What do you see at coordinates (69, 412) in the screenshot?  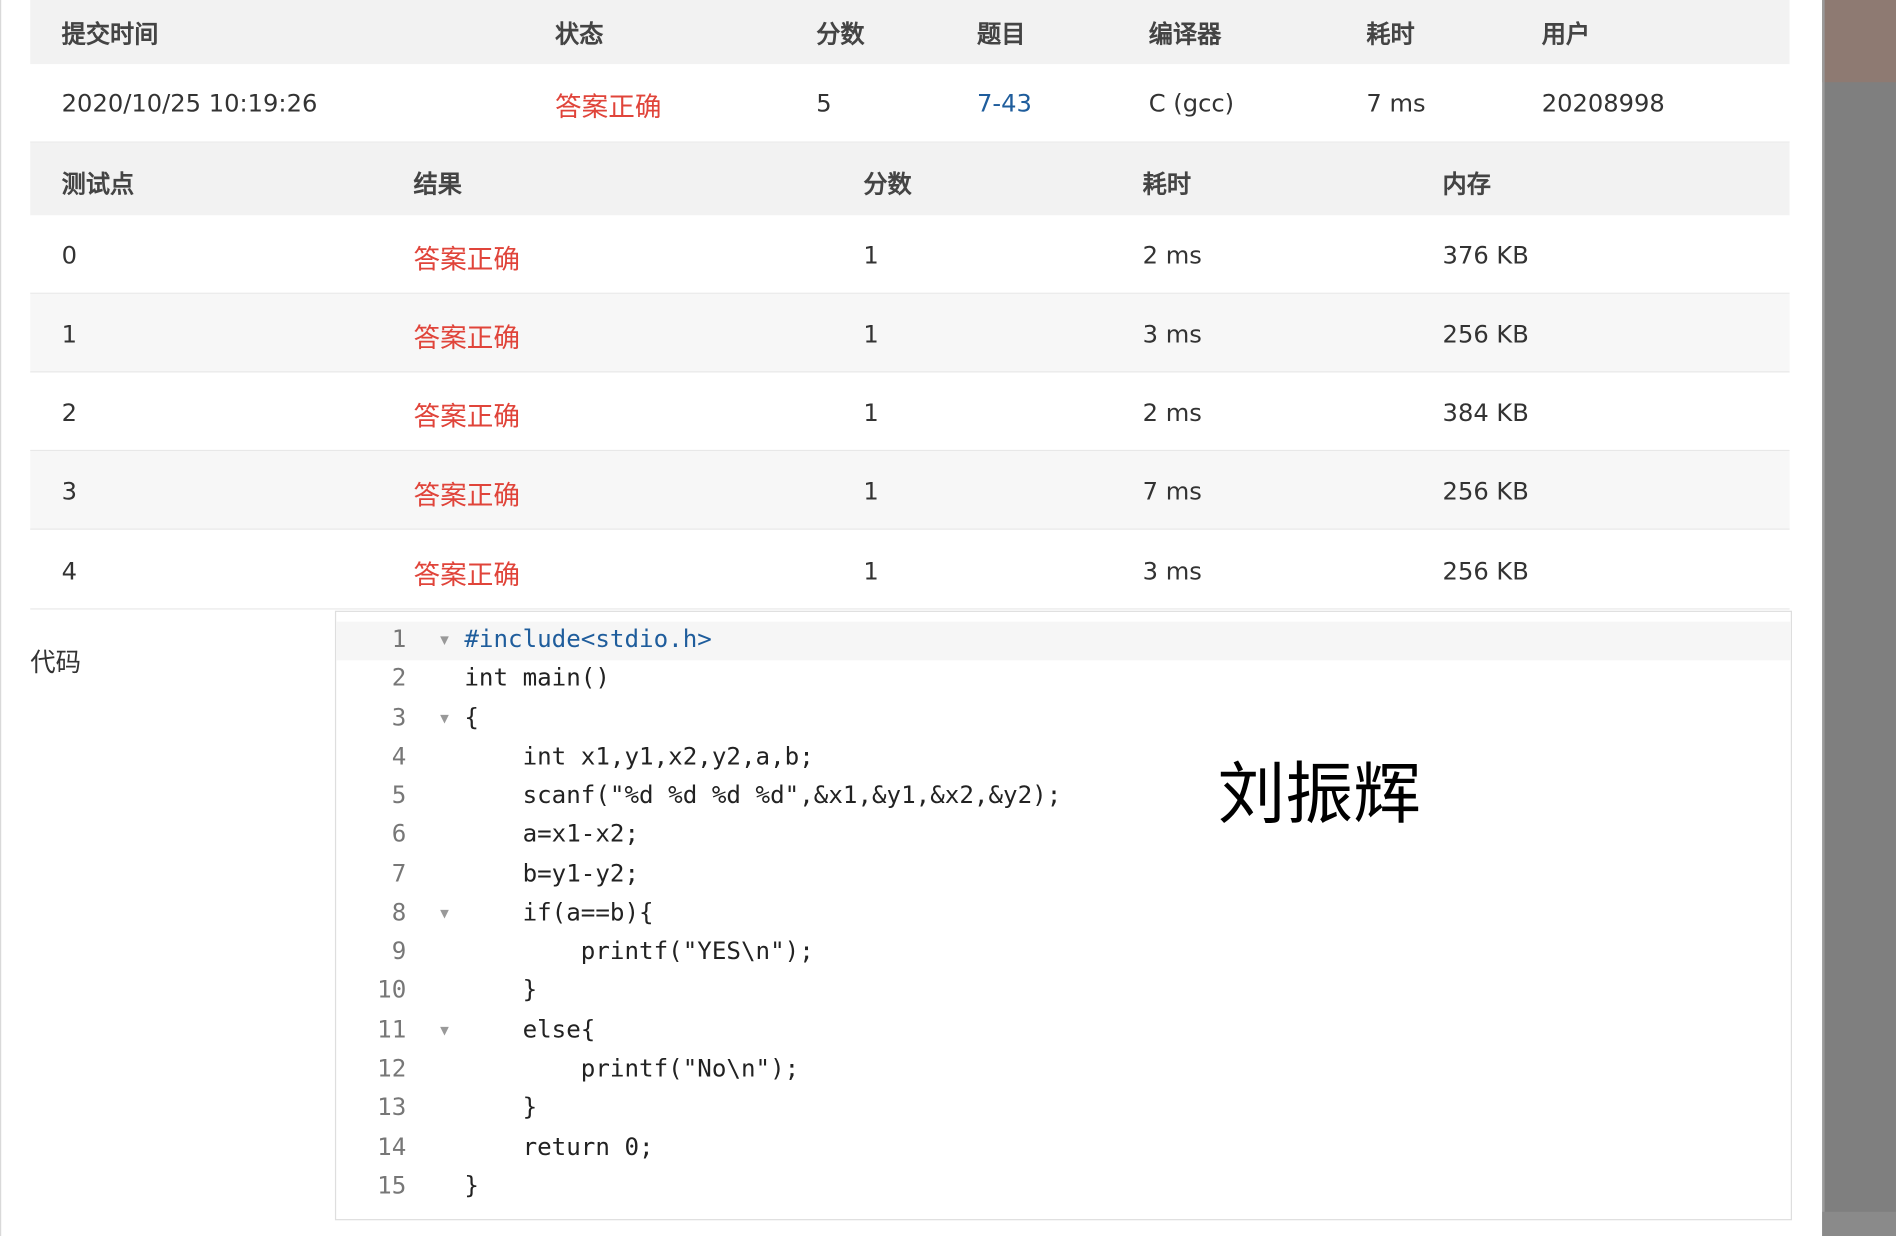 I see `testcase-id: 2` at bounding box center [69, 412].